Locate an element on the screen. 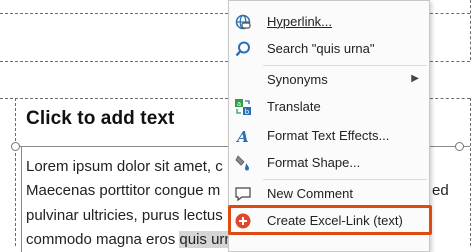  search-icon is located at coordinates (243, 49).